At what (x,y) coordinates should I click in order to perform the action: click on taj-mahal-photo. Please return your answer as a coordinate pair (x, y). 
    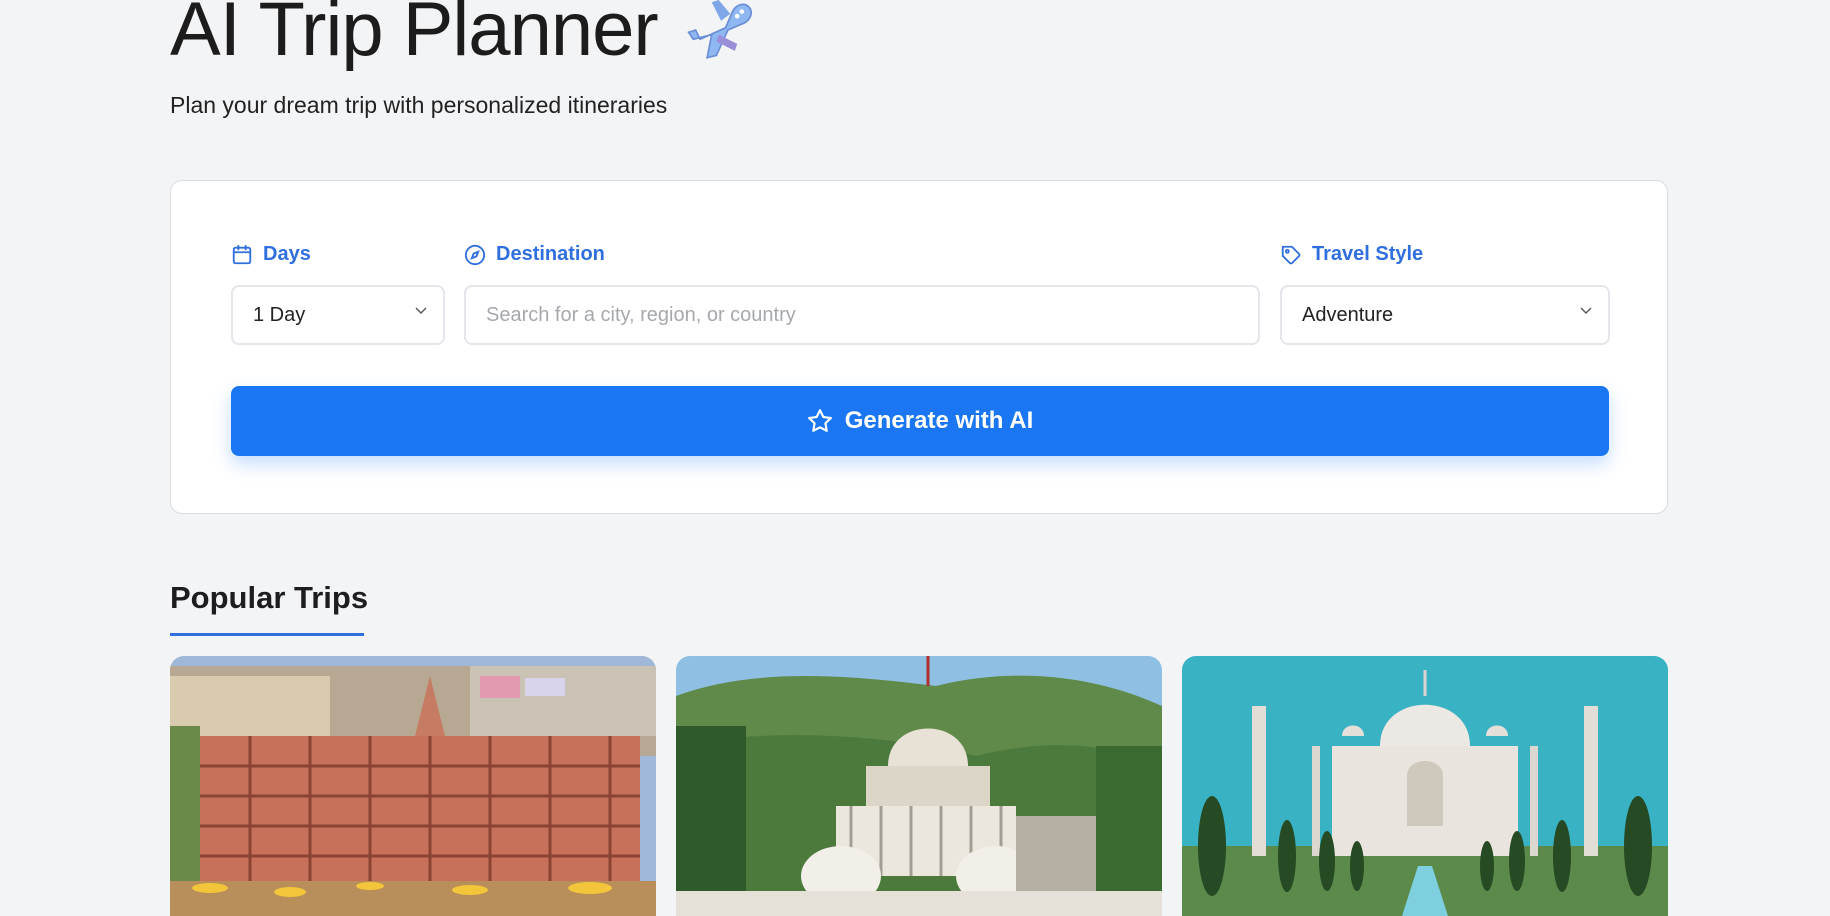
    Looking at the image, I should click on (1425, 786).